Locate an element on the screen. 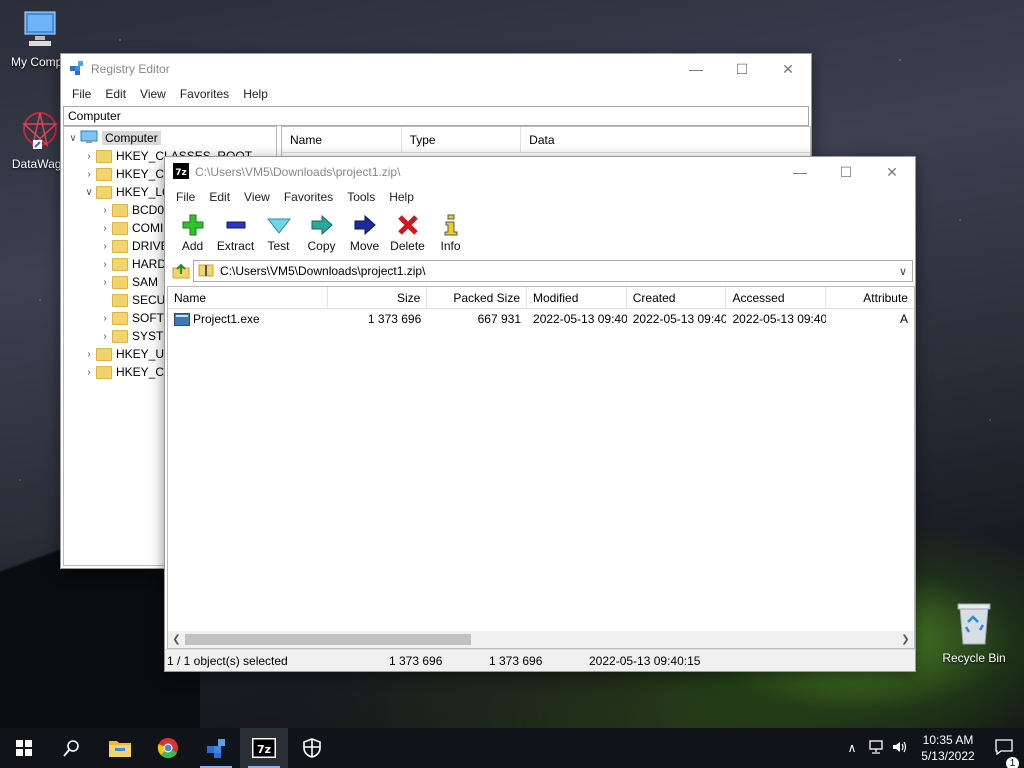 The image size is (1024, 768). scroll-left-icon: ❮ is located at coordinates (176, 639).